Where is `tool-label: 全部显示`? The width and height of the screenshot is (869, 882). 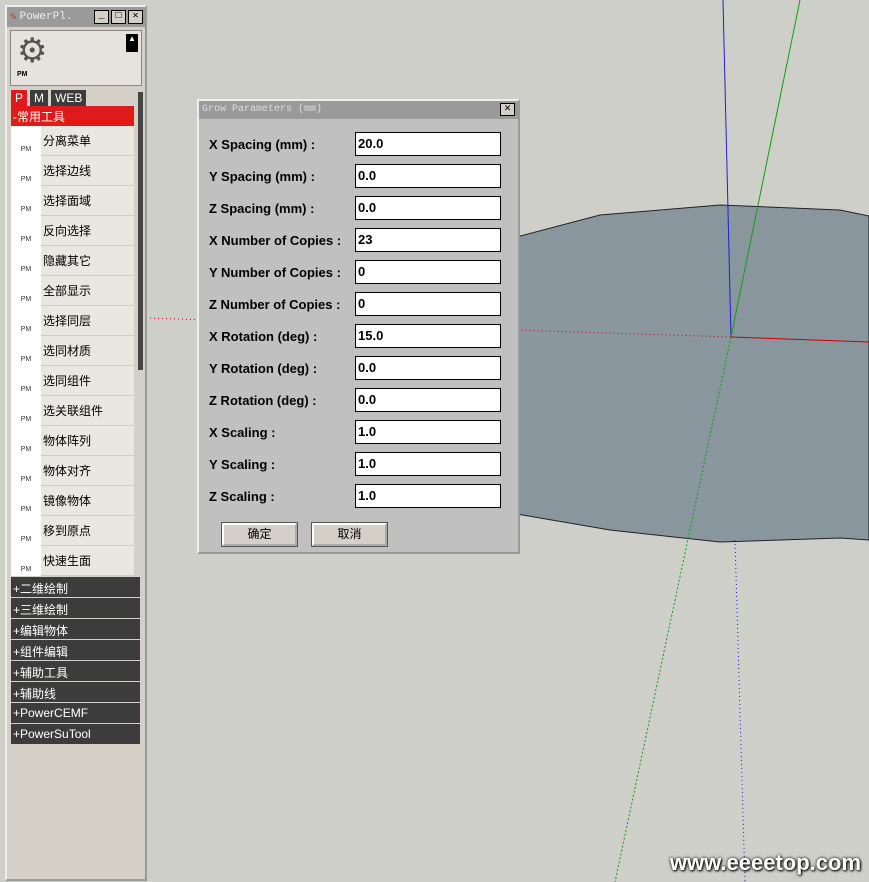
tool-label: 全部显示 is located at coordinates (67, 291).